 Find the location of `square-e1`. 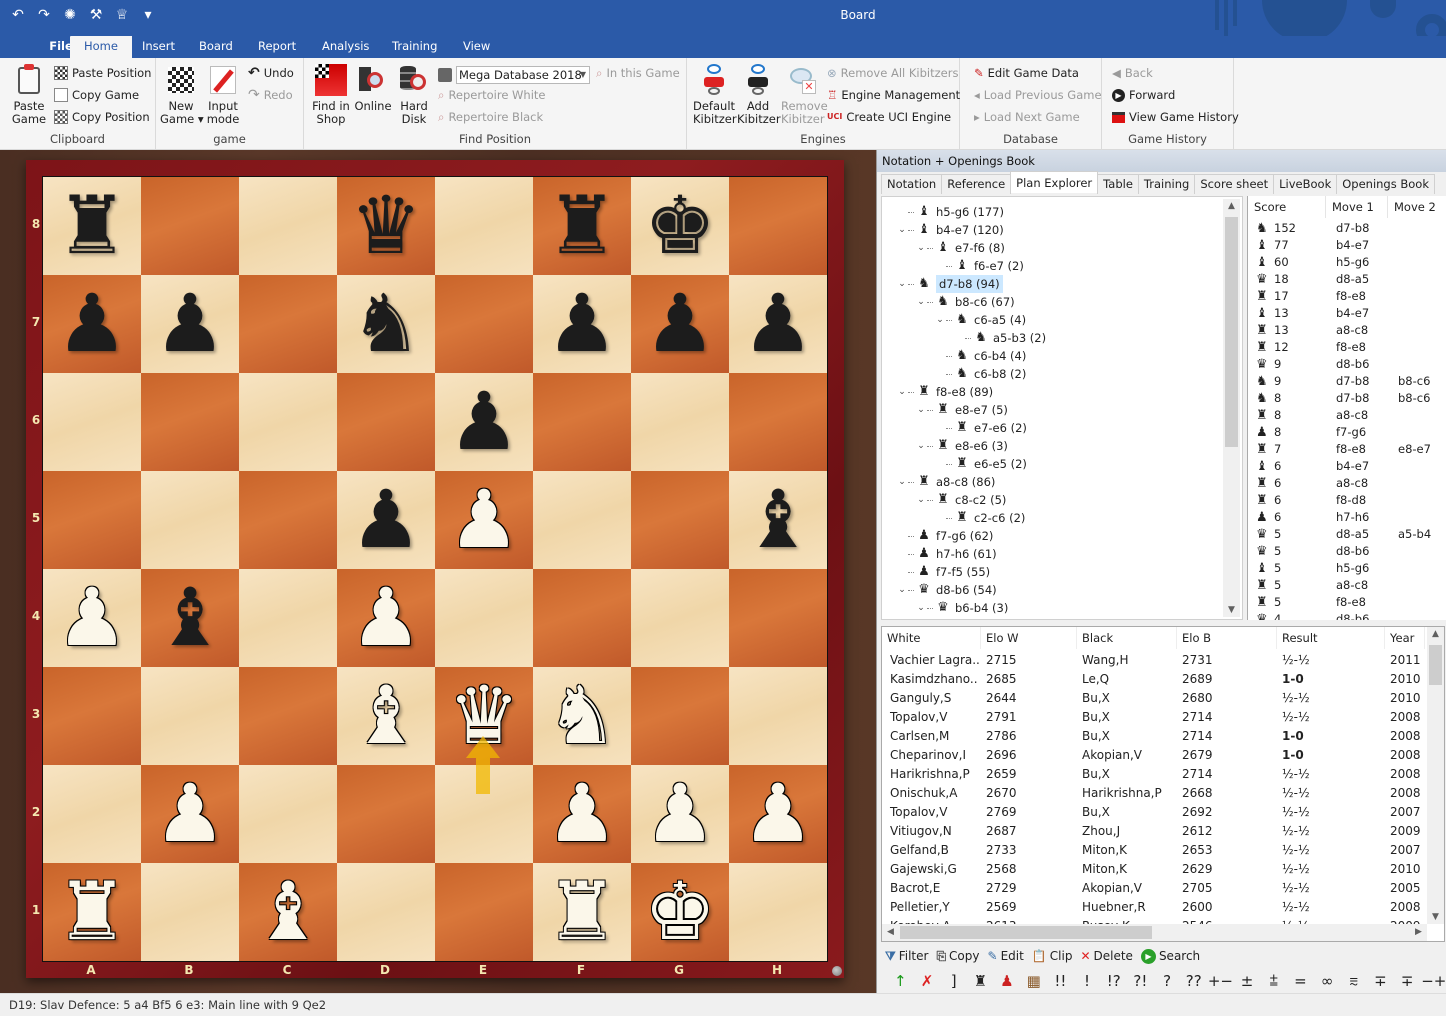

square-e1 is located at coordinates (484, 912).